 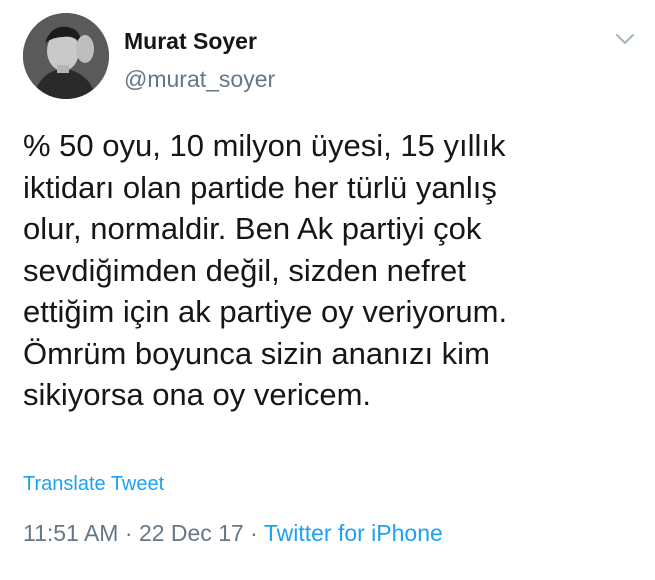 I want to click on chevron-down-icon, so click(x=625, y=39).